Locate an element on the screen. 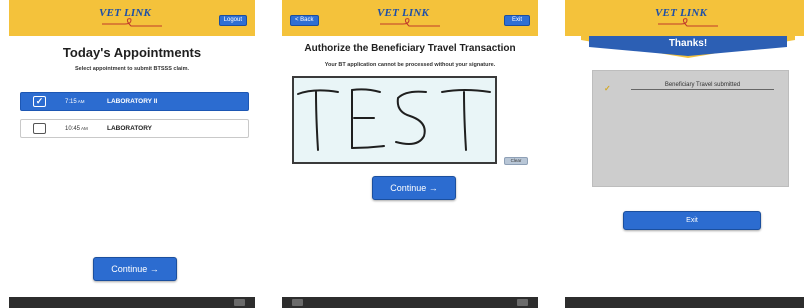 The height and width of the screenshot is (308, 804). appointment-time: 10:45AM is located at coordinates (76, 129).